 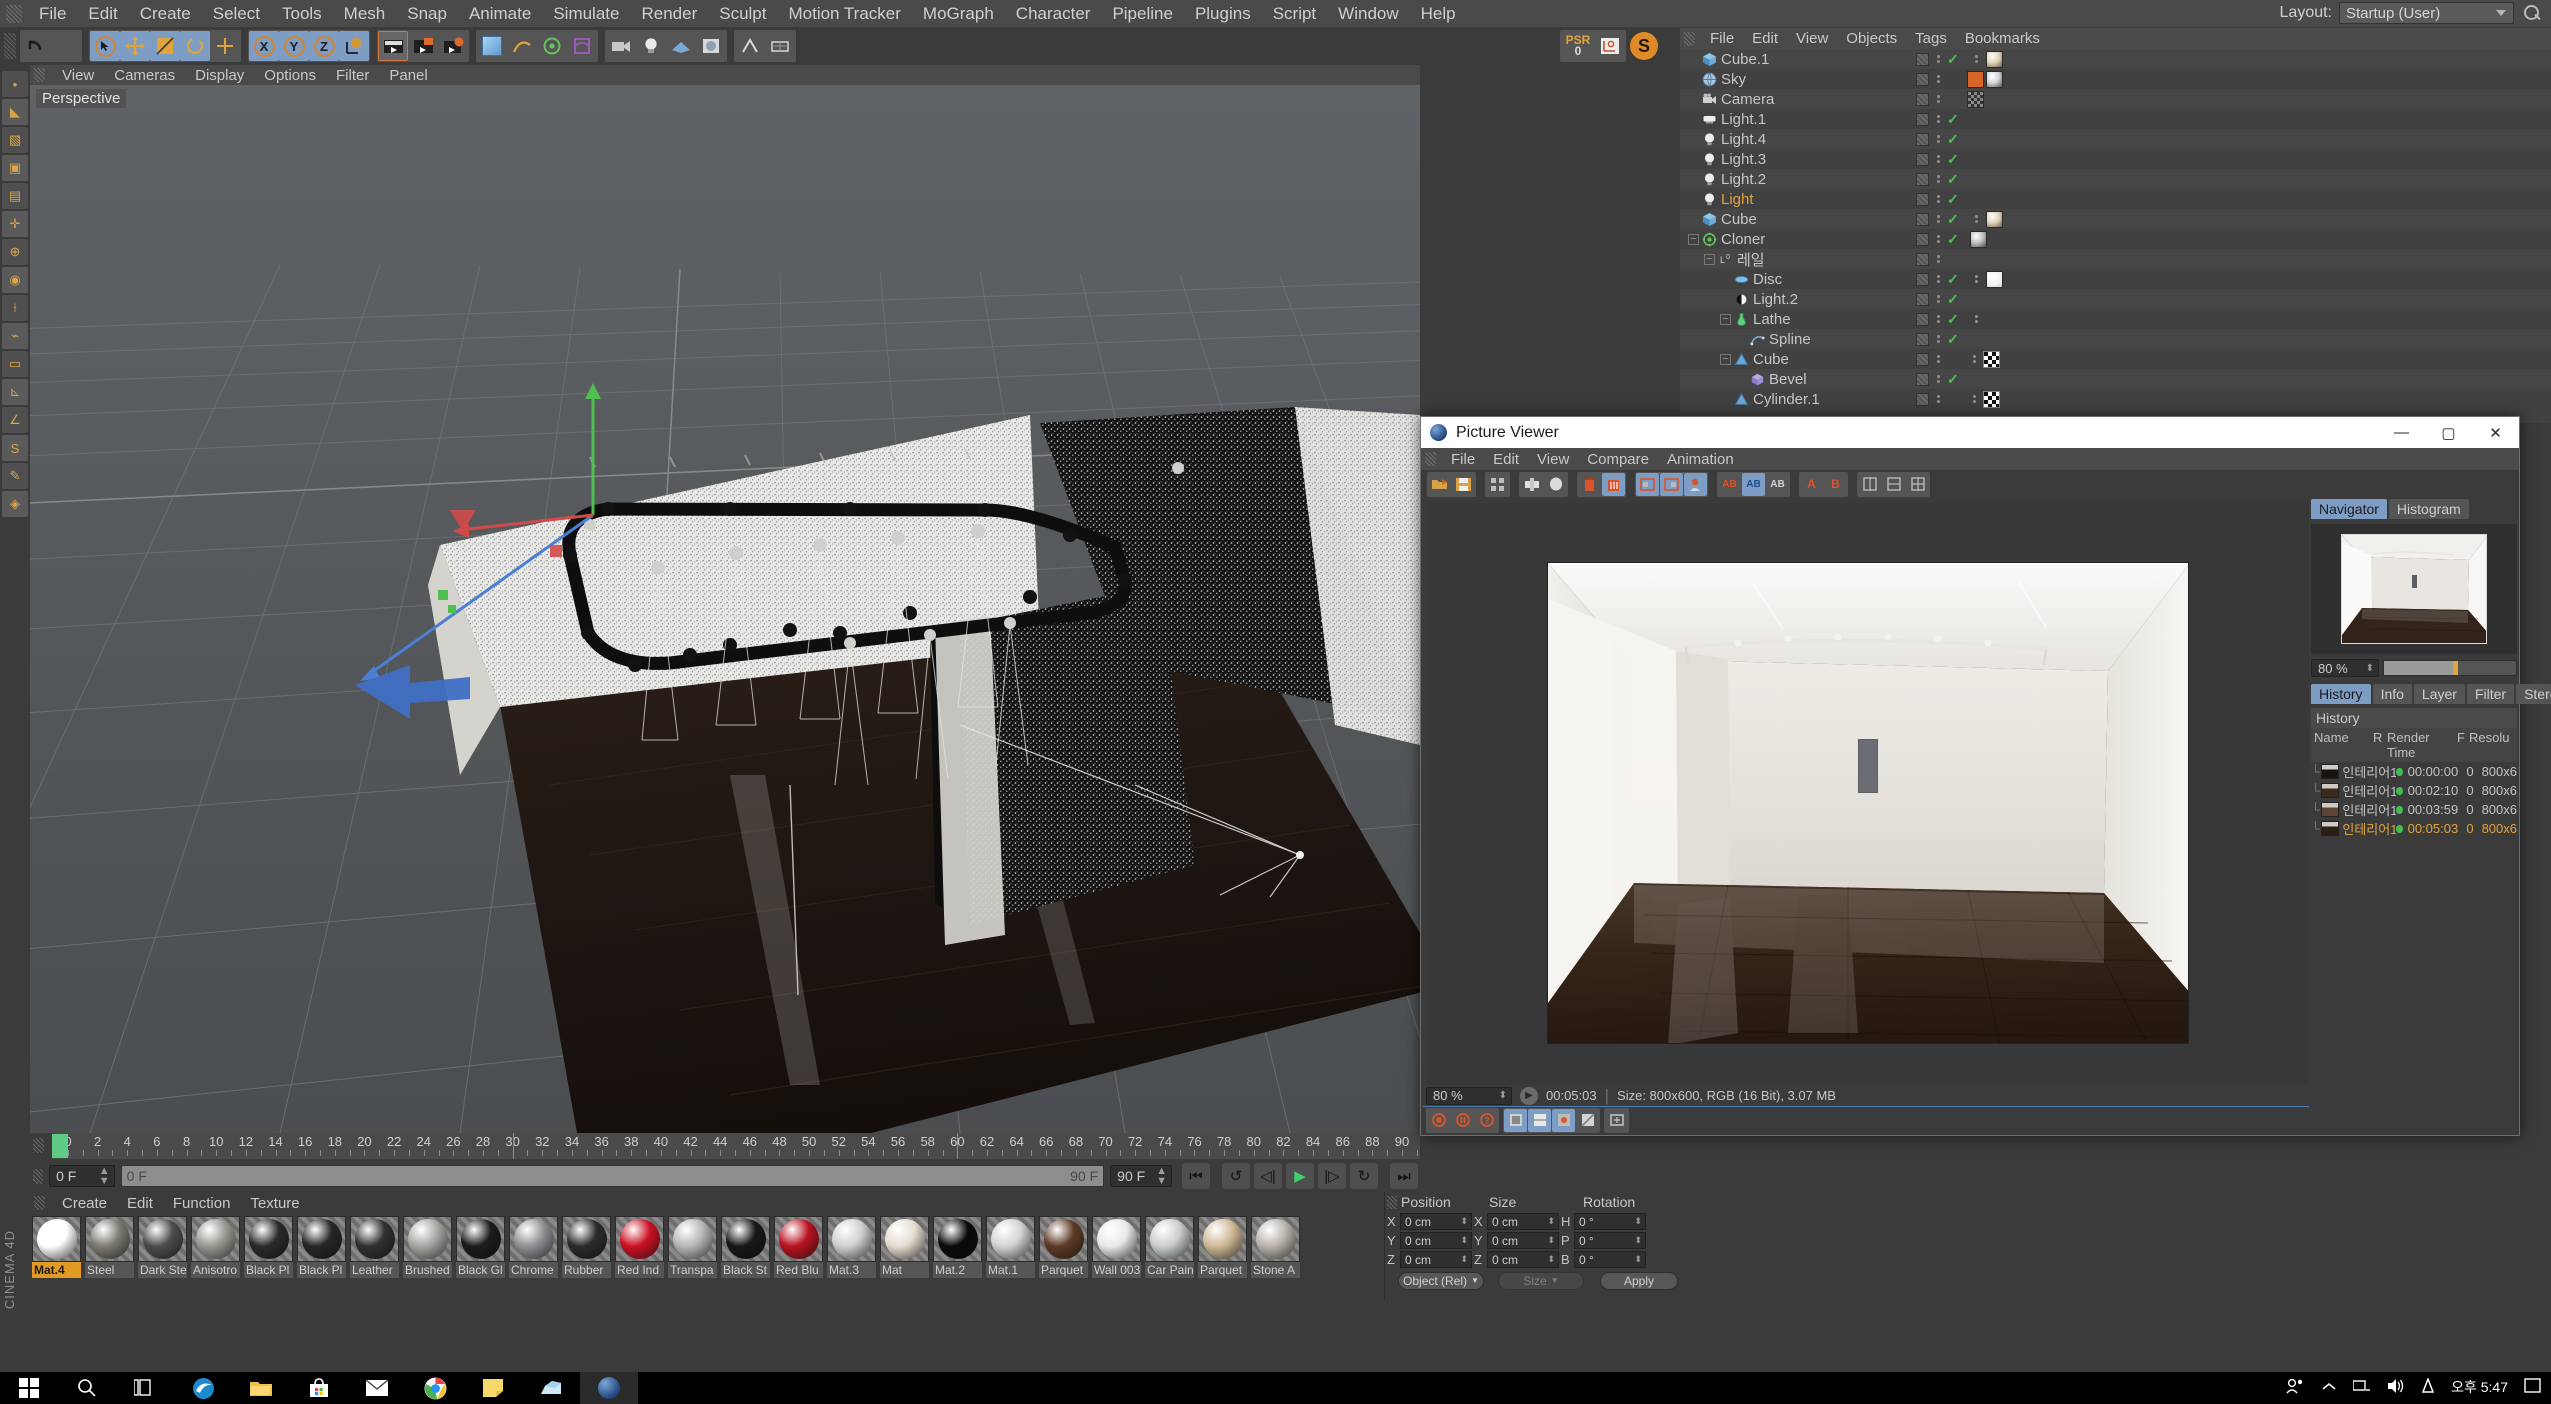 What do you see at coordinates (1689, 38) in the screenshot?
I see `object-manager-grip` at bounding box center [1689, 38].